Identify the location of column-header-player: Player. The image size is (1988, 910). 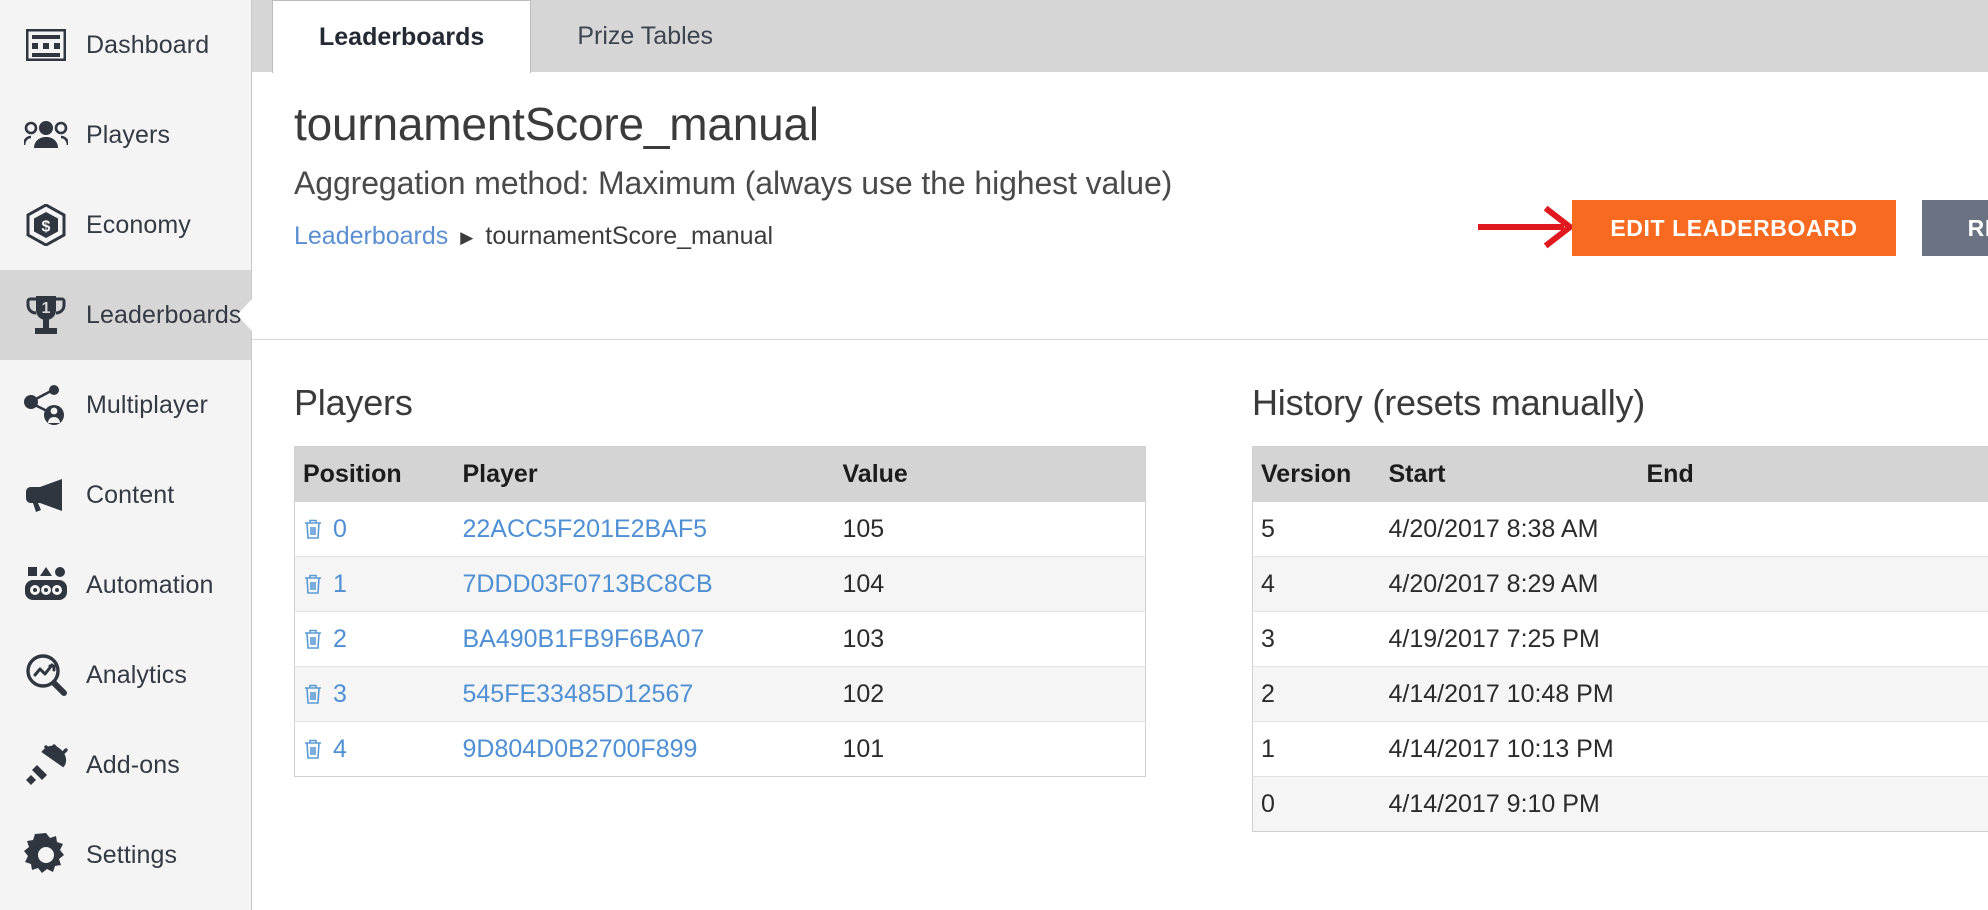
(644, 474).